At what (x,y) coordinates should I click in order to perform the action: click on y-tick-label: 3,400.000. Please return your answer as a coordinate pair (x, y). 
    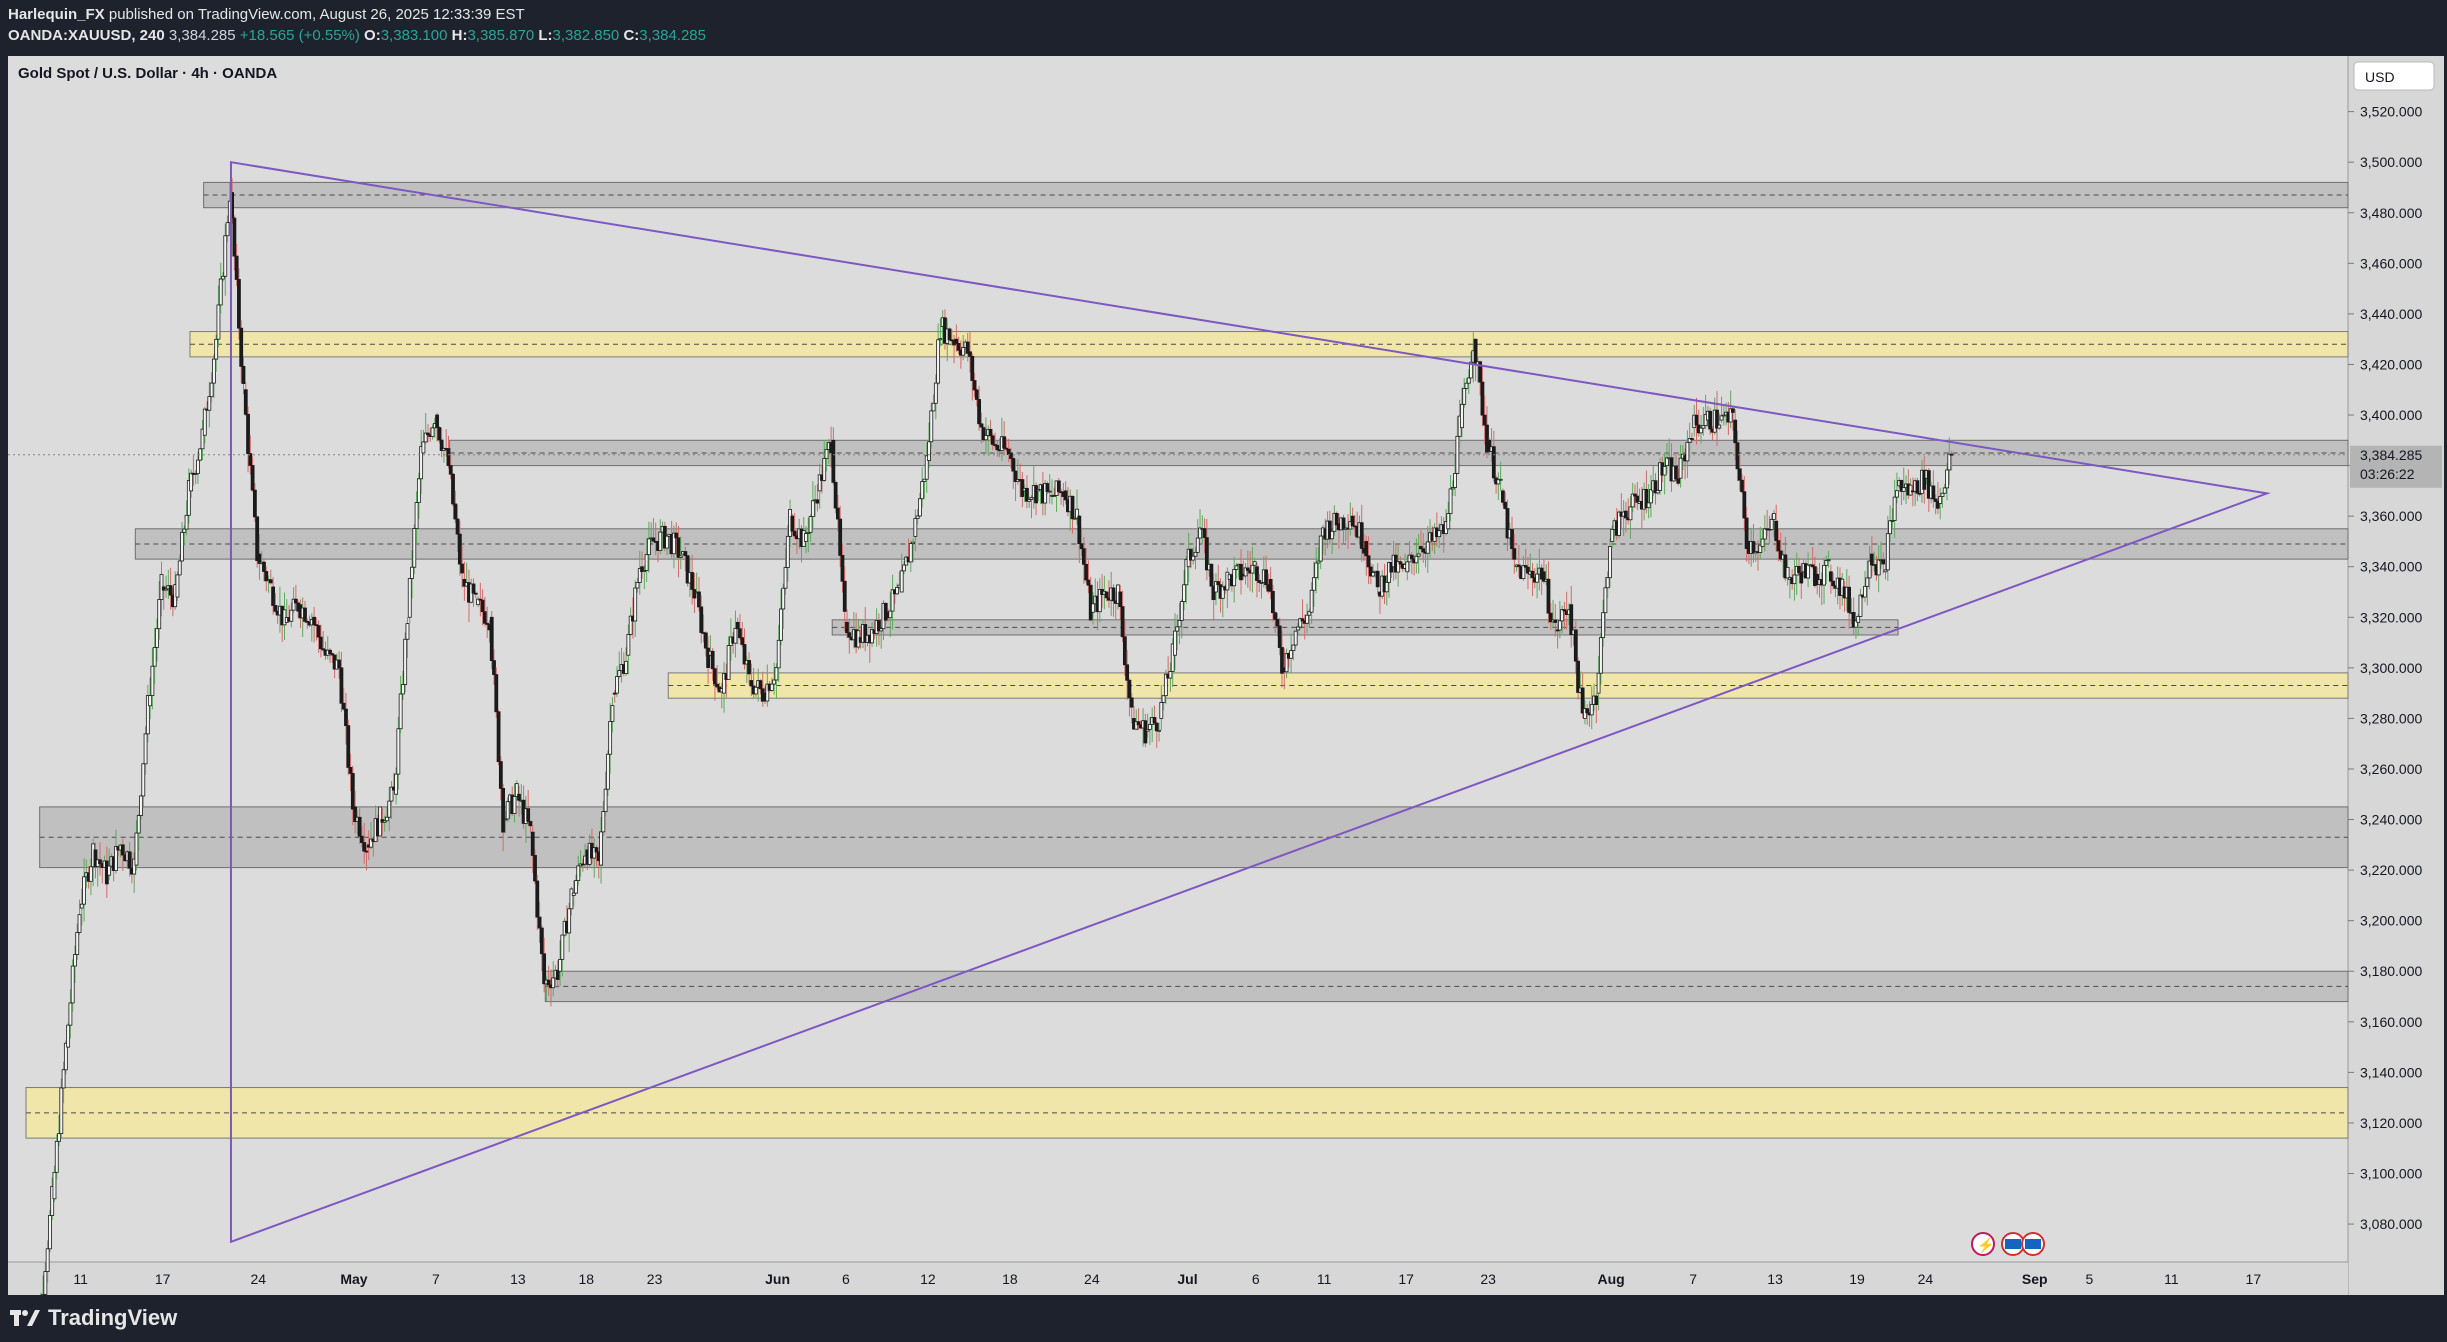
    Looking at the image, I should click on (2391, 415).